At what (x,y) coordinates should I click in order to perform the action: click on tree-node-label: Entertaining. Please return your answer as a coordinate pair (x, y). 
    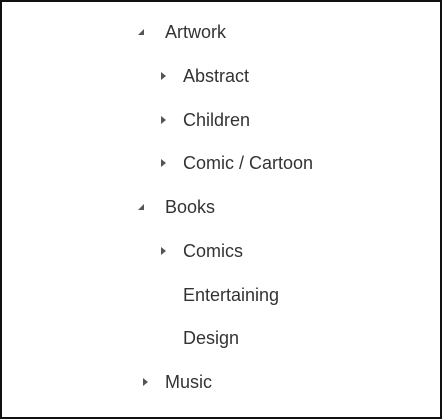
    Looking at the image, I should click on (231, 295).